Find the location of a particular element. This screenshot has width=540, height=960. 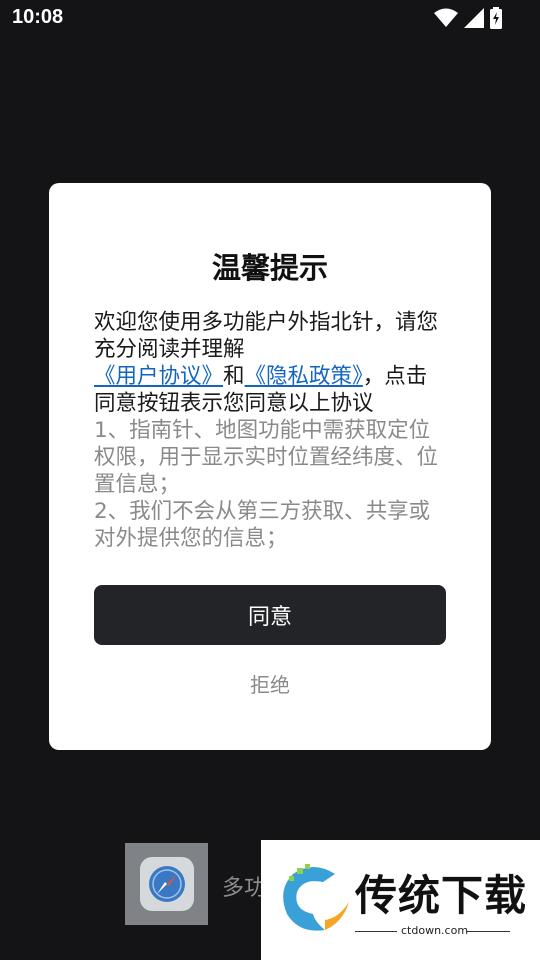

watermark-logo: 传统下载 ctdown.com is located at coordinates (400, 900).